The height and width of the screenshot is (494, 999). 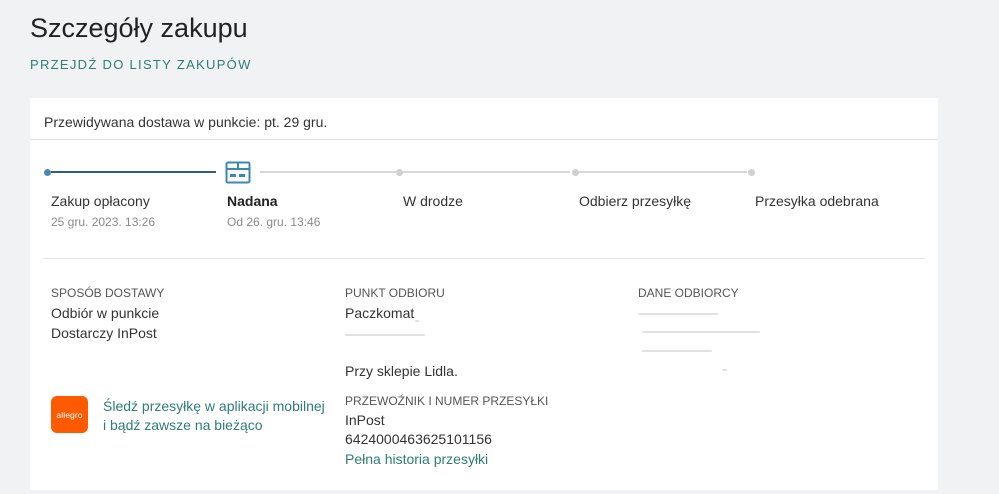 What do you see at coordinates (103, 222) in the screenshot?
I see `step-date-paid: 25 gru. 2023. 13:26` at bounding box center [103, 222].